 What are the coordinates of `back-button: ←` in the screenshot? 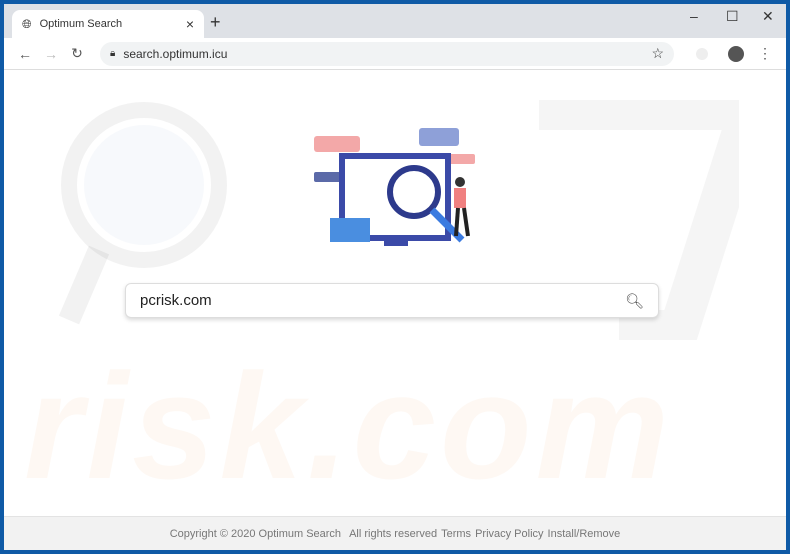 It's located at (25, 54).